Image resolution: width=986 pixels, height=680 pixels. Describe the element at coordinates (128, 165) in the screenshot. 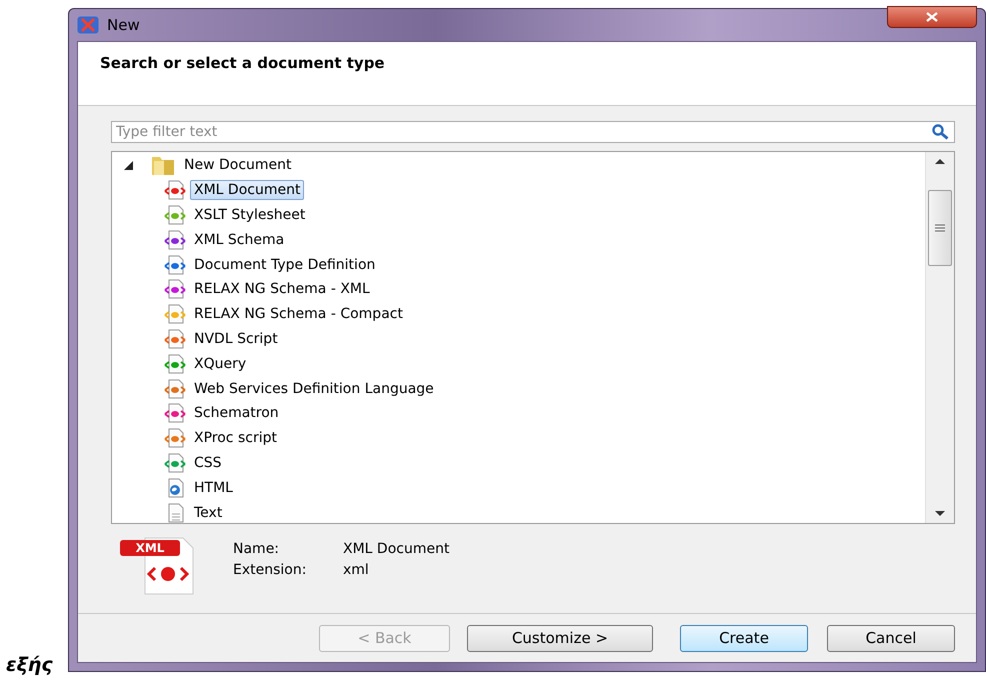

I see `collapse-icon` at that location.